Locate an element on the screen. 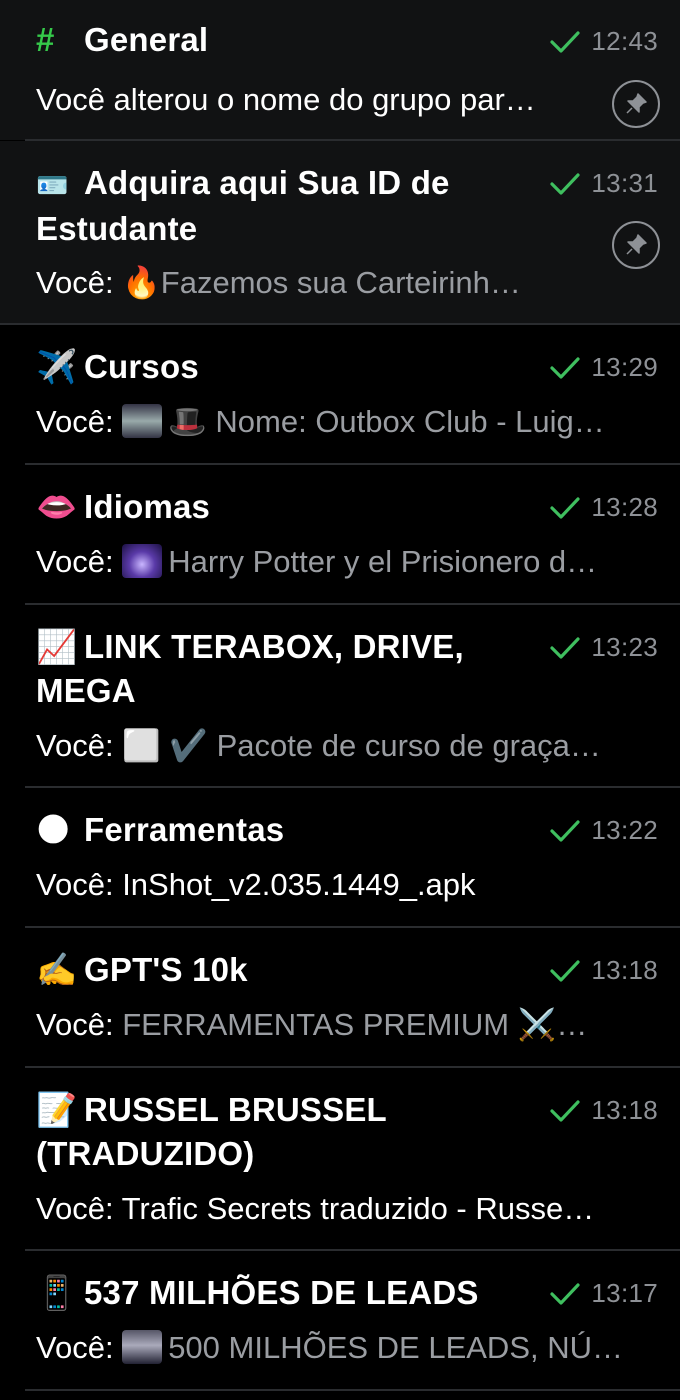 This screenshot has width=680, height=1400. chat-meta: 13:17 is located at coordinates (603, 1293).